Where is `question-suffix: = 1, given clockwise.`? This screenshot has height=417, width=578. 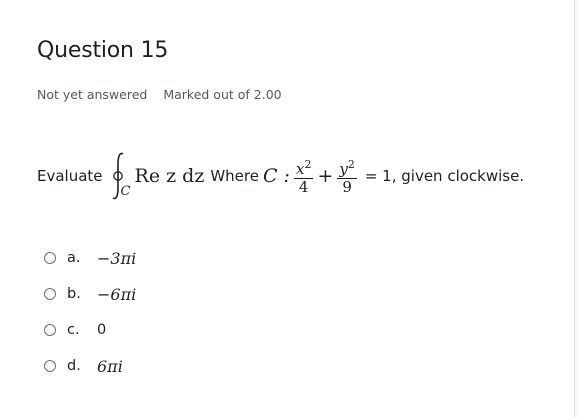
question-suffix: = 1, given clockwise. is located at coordinates (444, 176).